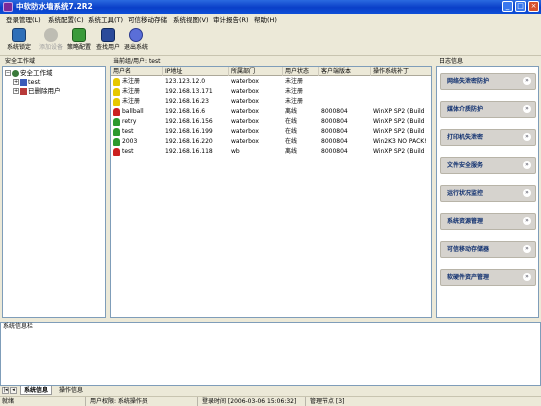 This screenshot has width=541, height=406. Describe the element at coordinates (488, 249) in the screenshot. I see `log-item-trusted-storage: 可信移动存储器»` at that location.